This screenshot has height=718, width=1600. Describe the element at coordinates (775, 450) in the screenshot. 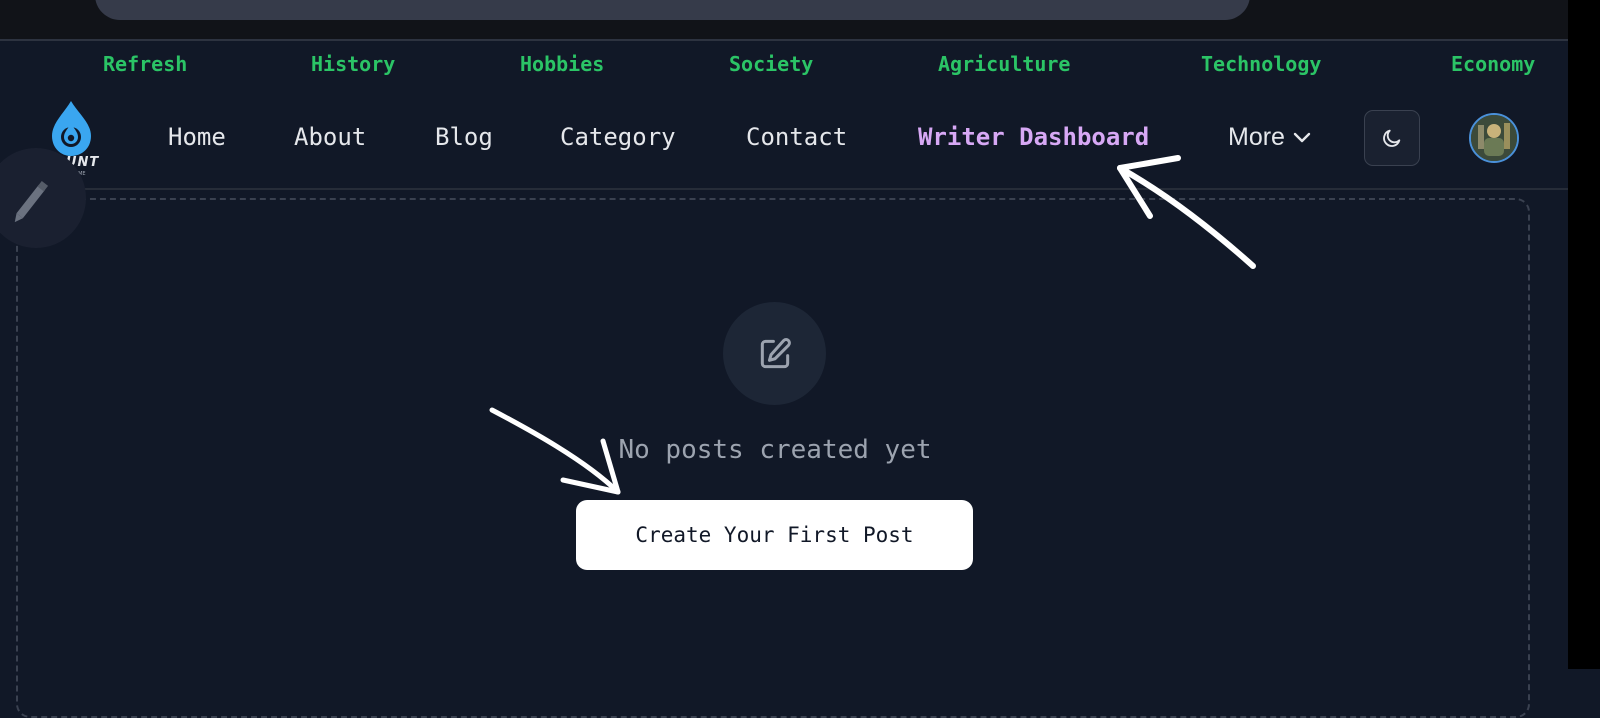

I see `empty-state-message: No posts created yet` at that location.